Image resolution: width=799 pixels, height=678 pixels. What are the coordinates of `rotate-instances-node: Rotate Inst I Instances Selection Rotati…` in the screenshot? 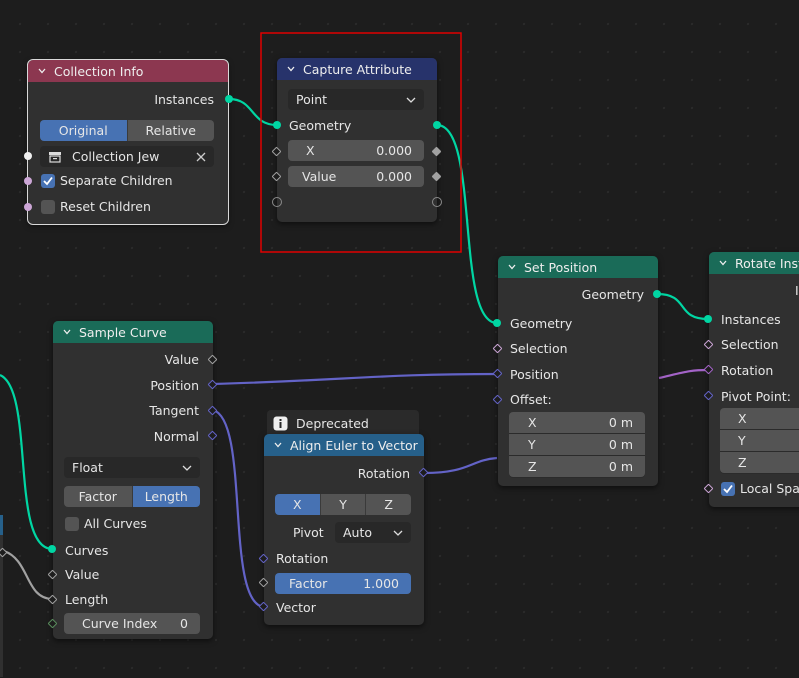 It's located at (754, 379).